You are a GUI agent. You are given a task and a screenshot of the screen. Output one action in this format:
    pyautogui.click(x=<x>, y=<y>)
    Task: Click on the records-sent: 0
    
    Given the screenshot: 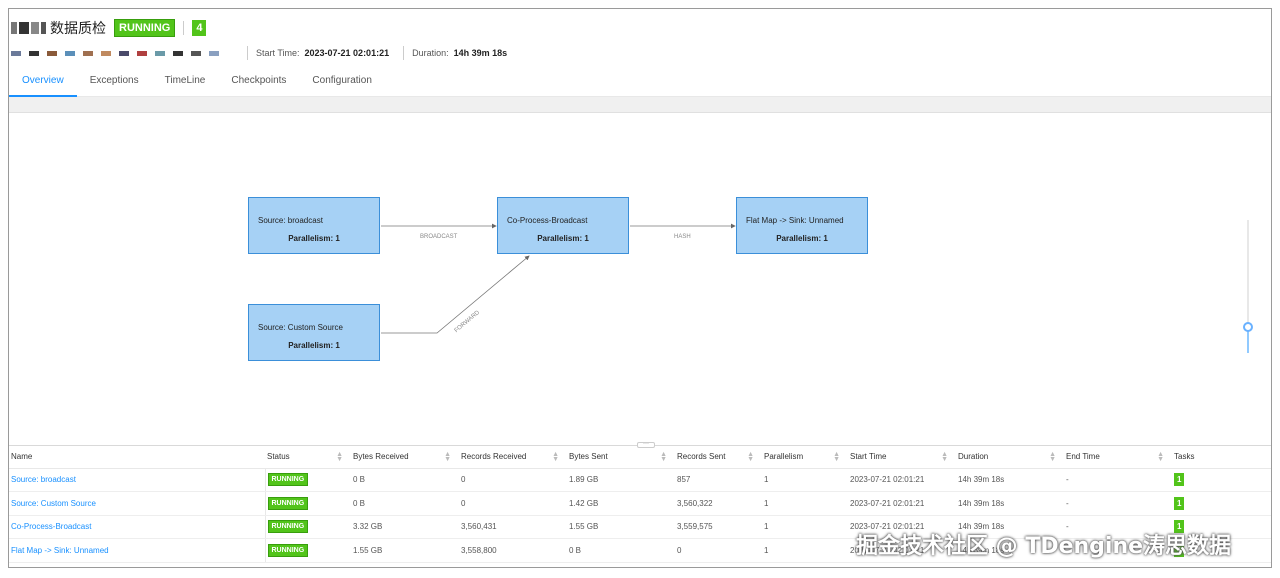 What is the action you would take?
    pyautogui.click(x=718, y=550)
    